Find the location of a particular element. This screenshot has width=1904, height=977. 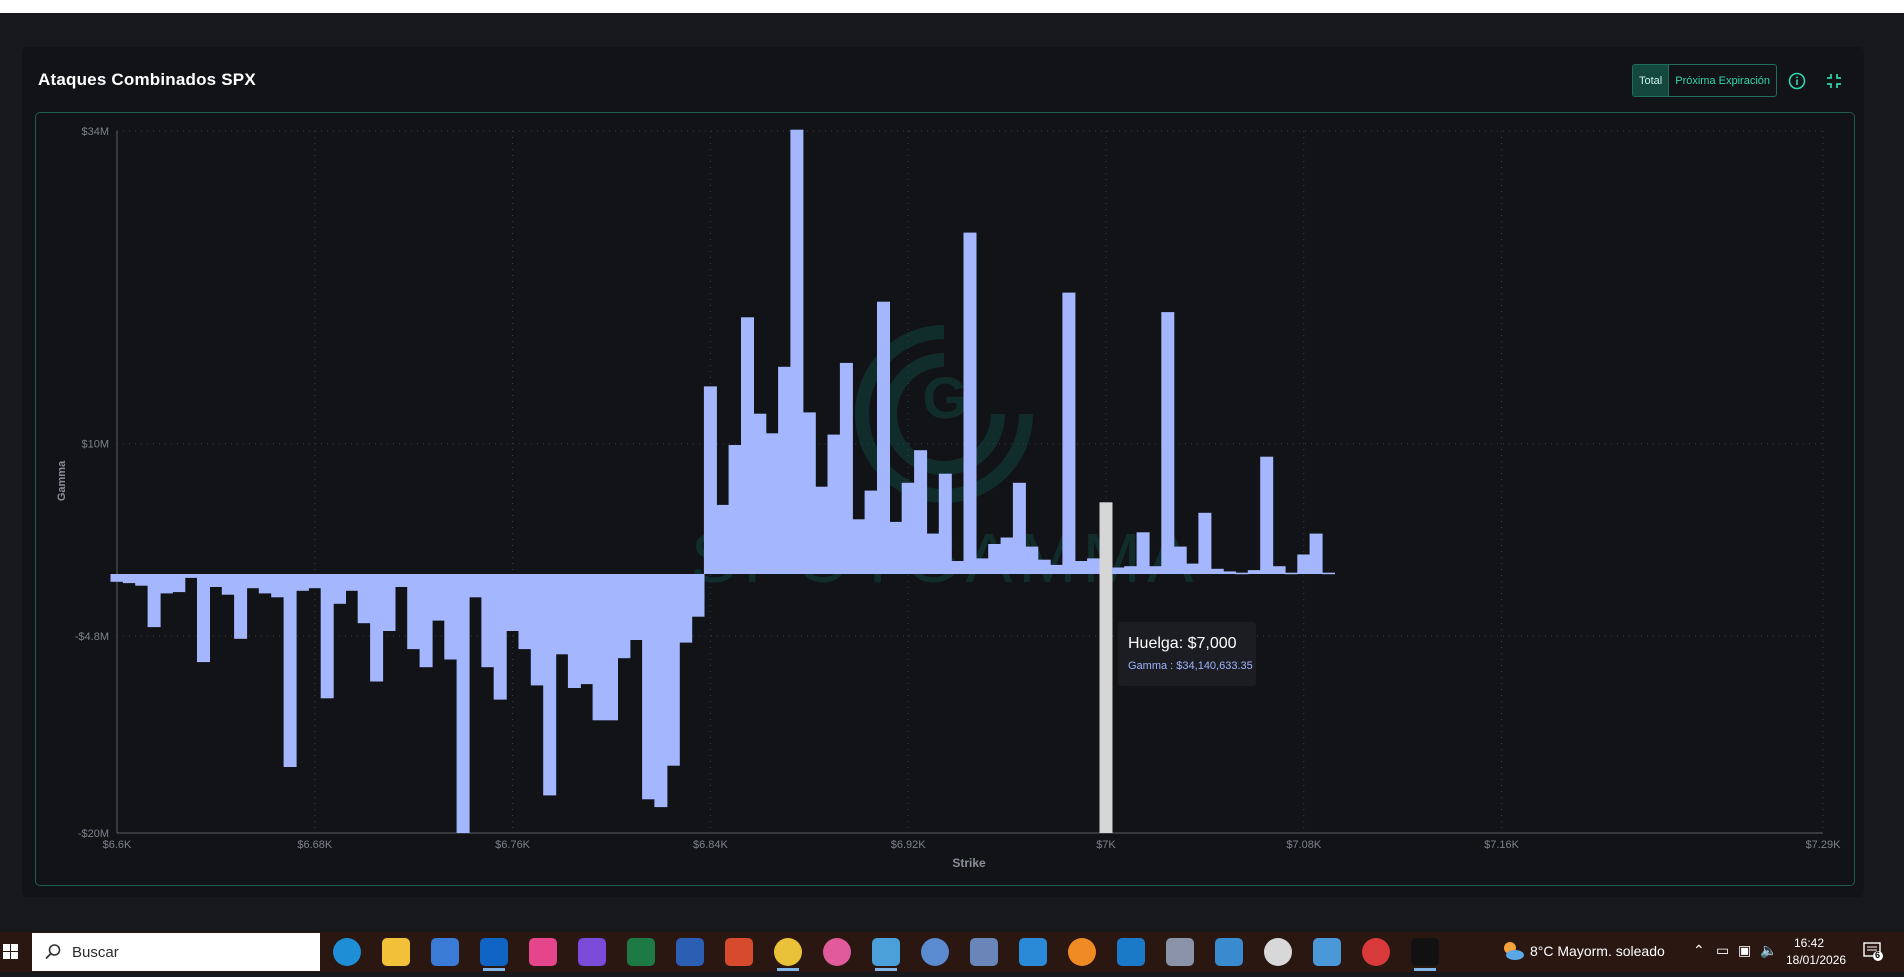

chrome-icon is located at coordinates (788, 952).